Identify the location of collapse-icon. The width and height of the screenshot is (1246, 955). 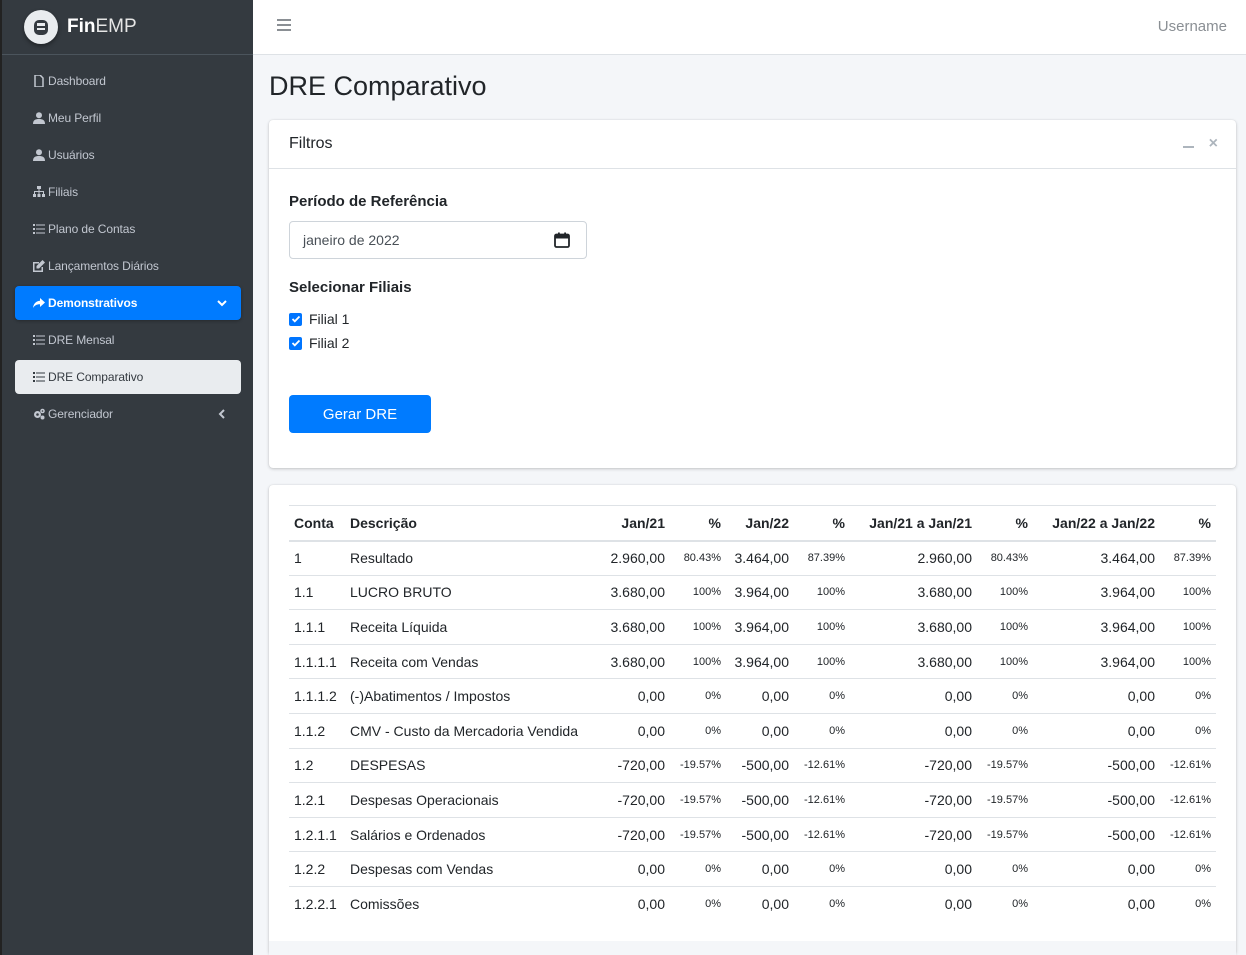
(1188, 147).